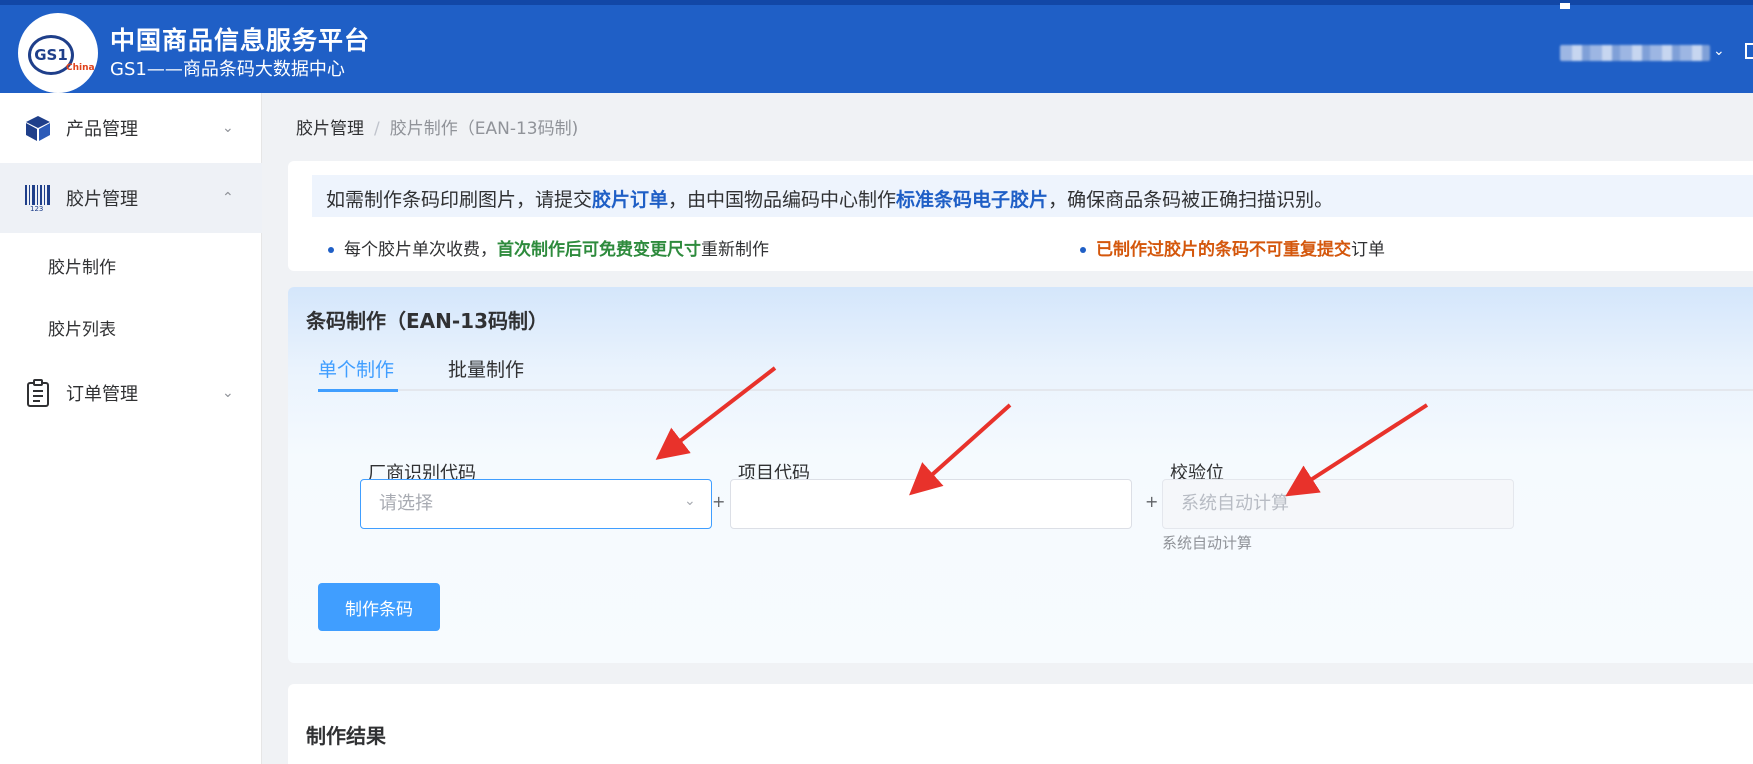 Image resolution: width=1753 pixels, height=764 pixels. I want to click on breadcrumb-parent: 胶片管理, so click(330, 129).